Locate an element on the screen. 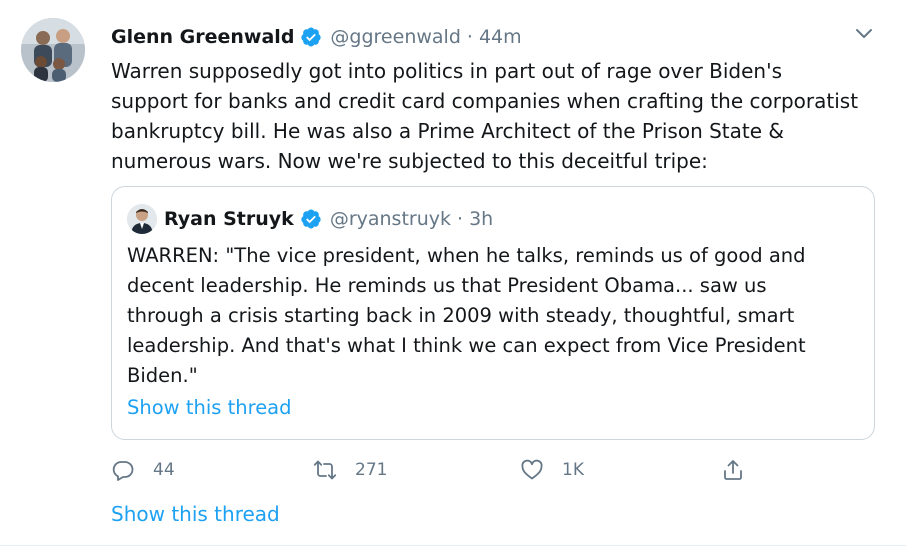  reply-button: 44 is located at coordinates (143, 470).